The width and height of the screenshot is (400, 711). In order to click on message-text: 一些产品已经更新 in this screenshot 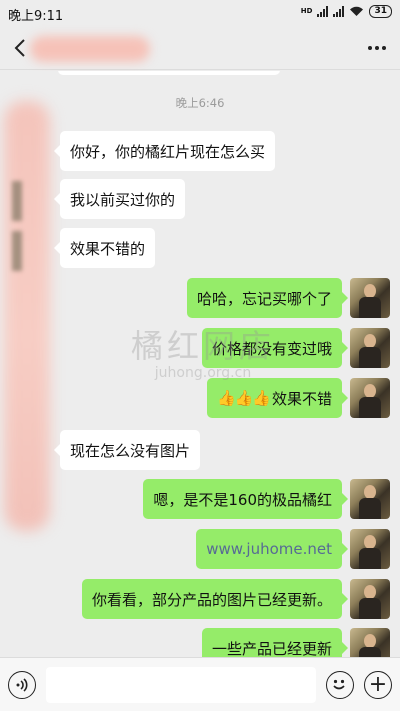, I will do `click(271, 648)`.